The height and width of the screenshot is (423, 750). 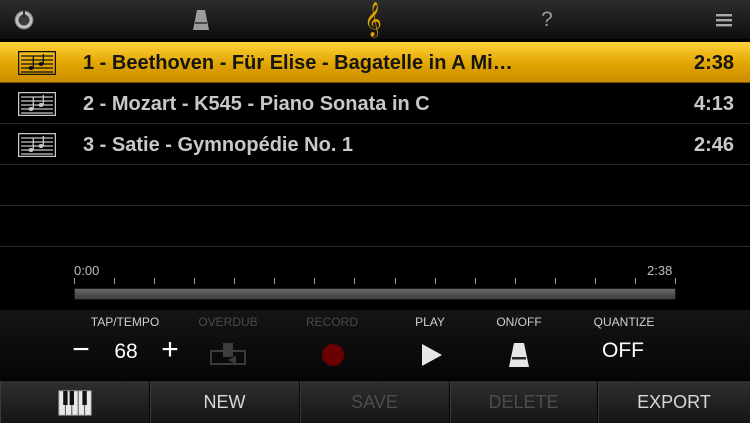 What do you see at coordinates (713, 104) in the screenshot?
I see `song-duration: 4:13` at bounding box center [713, 104].